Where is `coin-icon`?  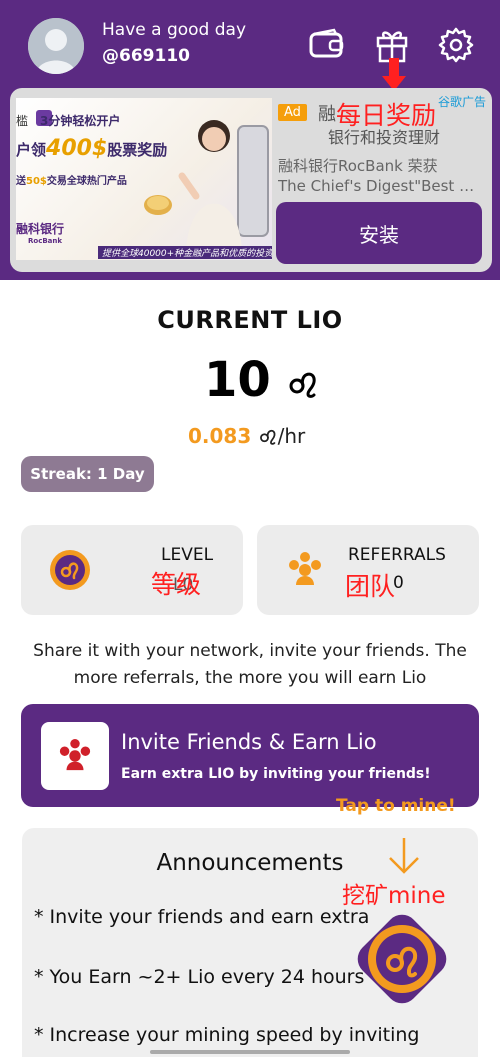
coin-icon is located at coordinates (158, 205).